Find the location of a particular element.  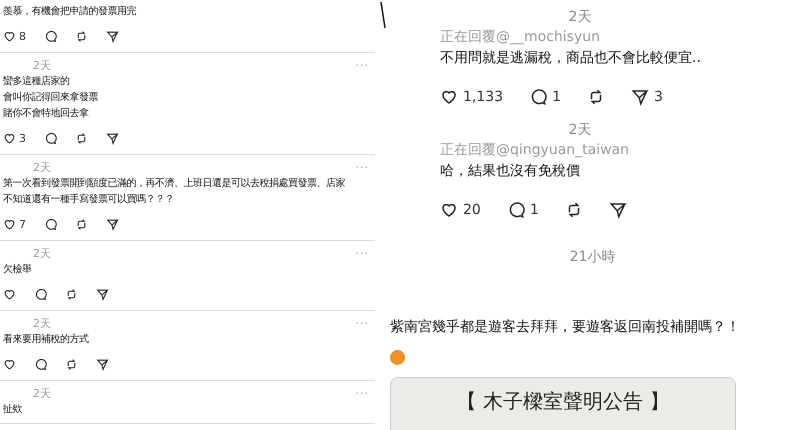

comment-text: 扯欸 is located at coordinates (12, 409).